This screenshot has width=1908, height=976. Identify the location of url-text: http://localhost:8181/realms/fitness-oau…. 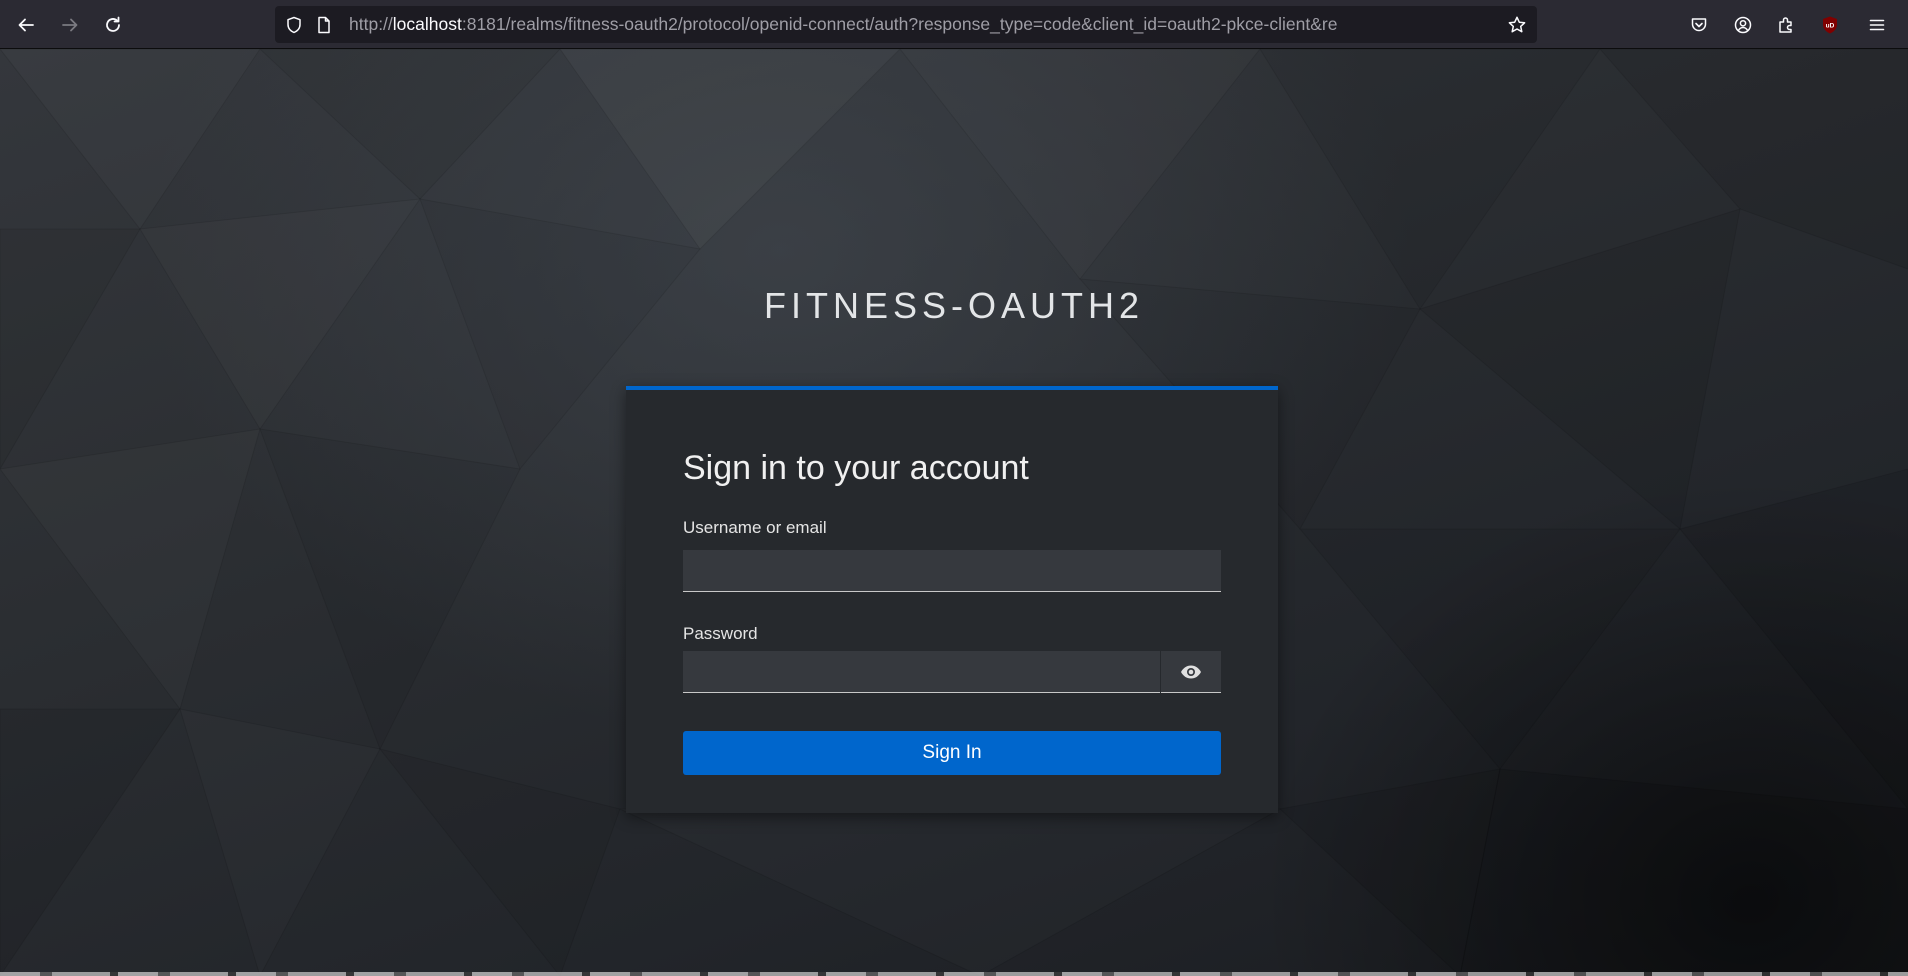
(914, 24).